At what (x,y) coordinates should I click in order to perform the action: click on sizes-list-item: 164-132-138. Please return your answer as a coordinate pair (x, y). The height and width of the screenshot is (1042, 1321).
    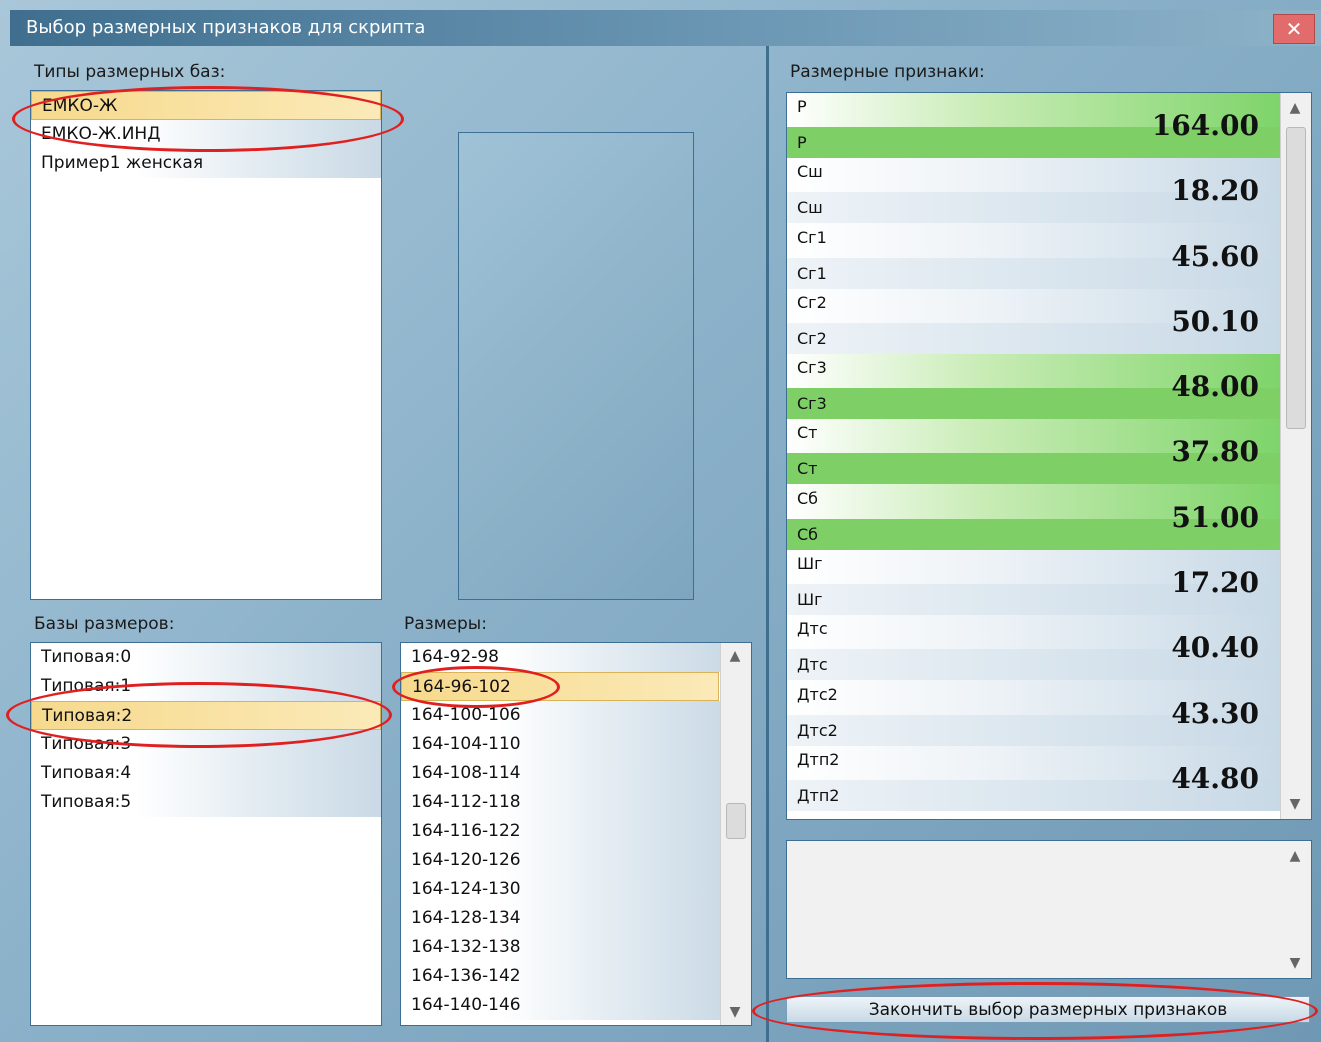
    Looking at the image, I should click on (565, 947).